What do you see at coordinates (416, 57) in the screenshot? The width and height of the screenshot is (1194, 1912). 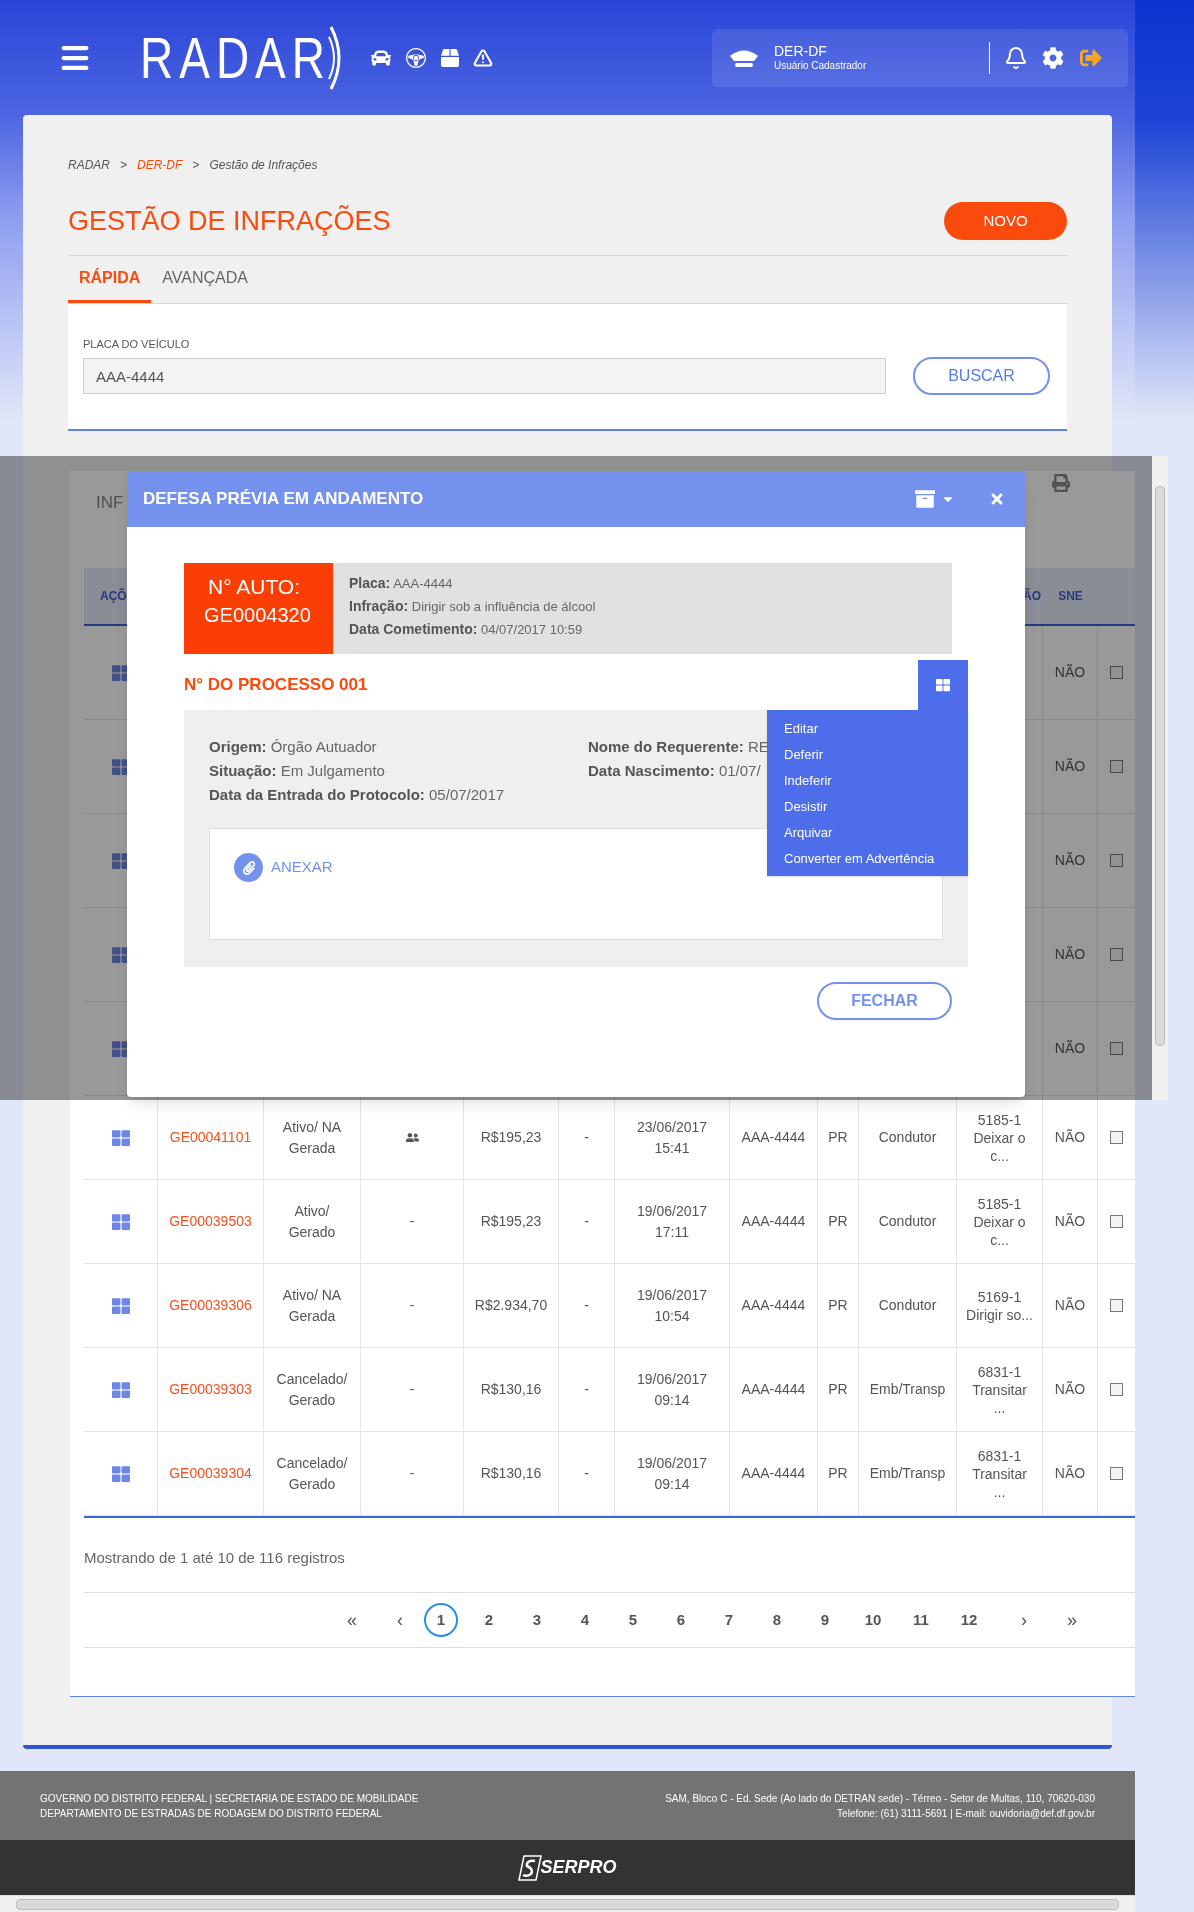 I see `steering-wheel-icon` at bounding box center [416, 57].